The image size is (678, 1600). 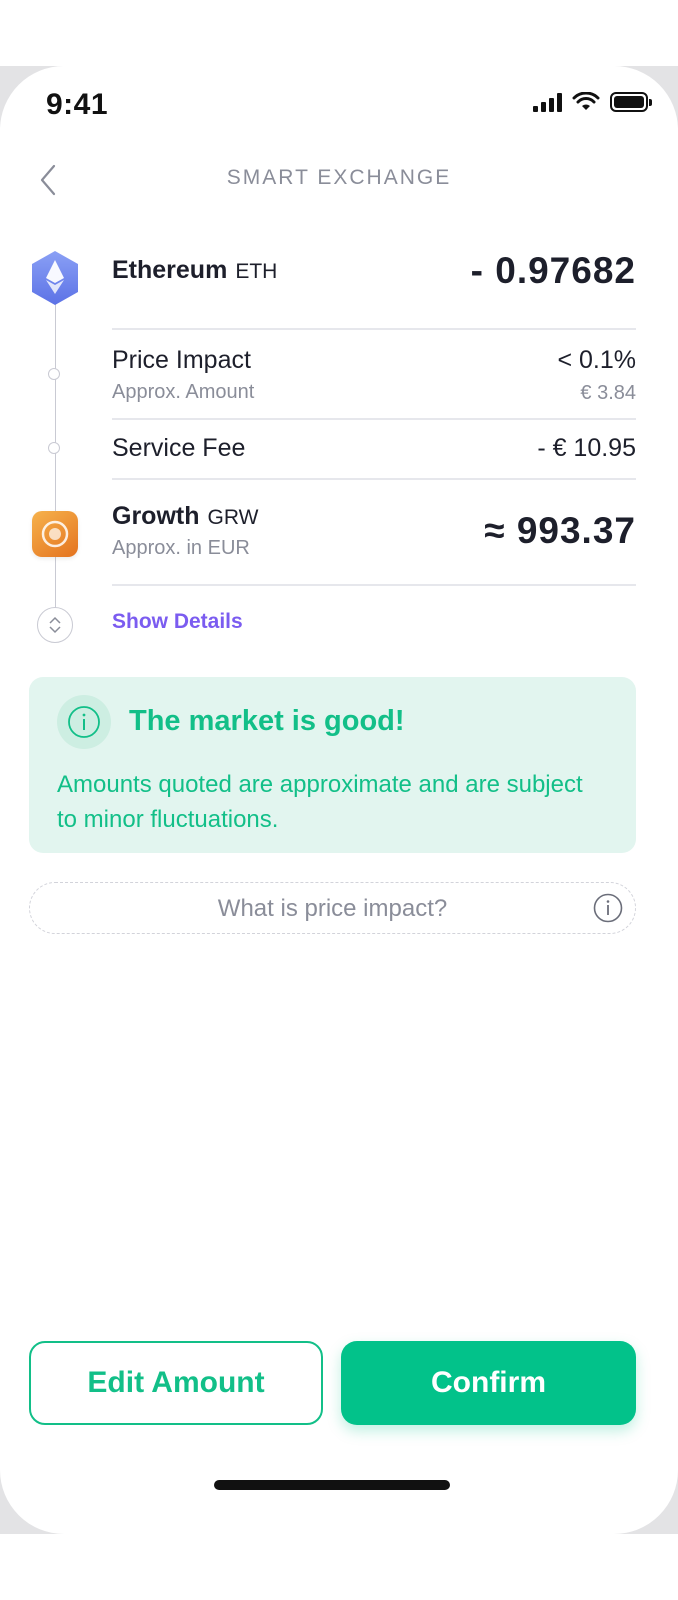 I want to click on to-asset-name: Growth, so click(x=156, y=516).